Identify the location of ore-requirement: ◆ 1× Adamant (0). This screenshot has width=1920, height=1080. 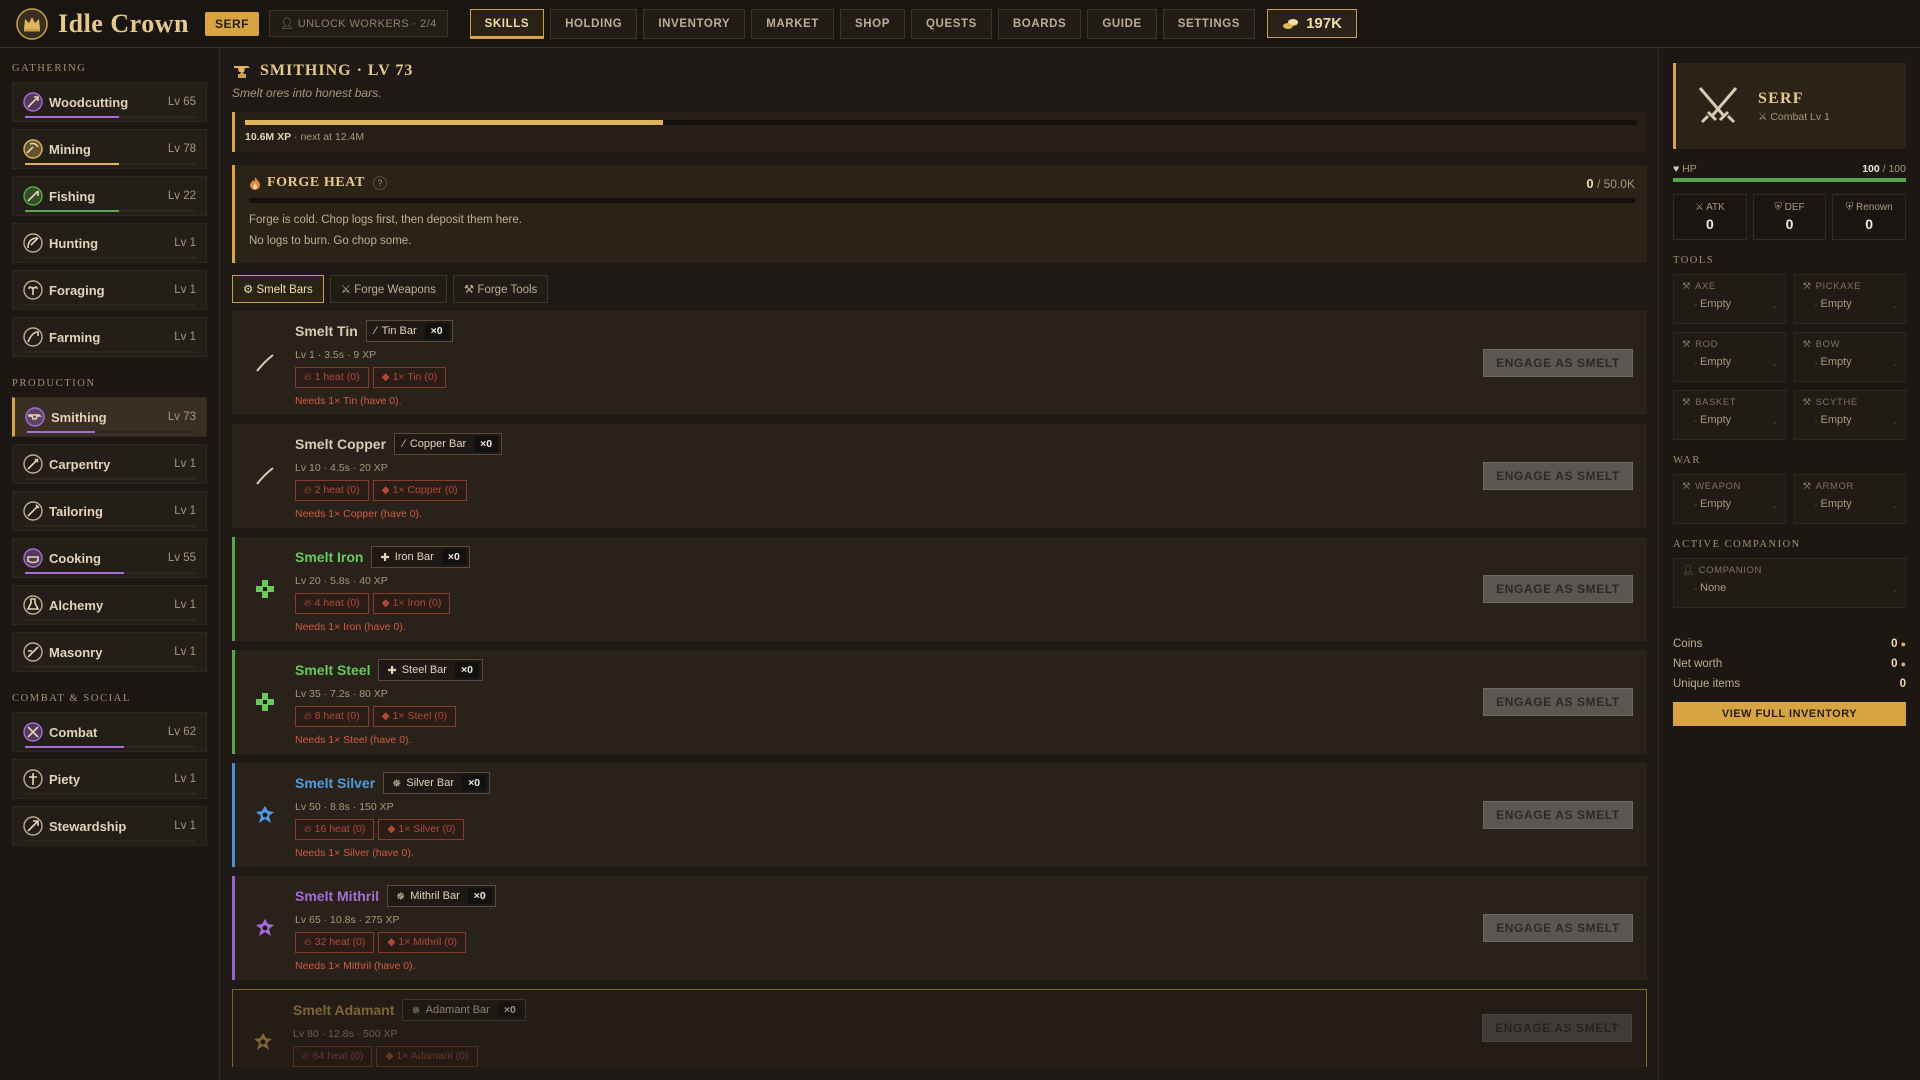
(427, 1056).